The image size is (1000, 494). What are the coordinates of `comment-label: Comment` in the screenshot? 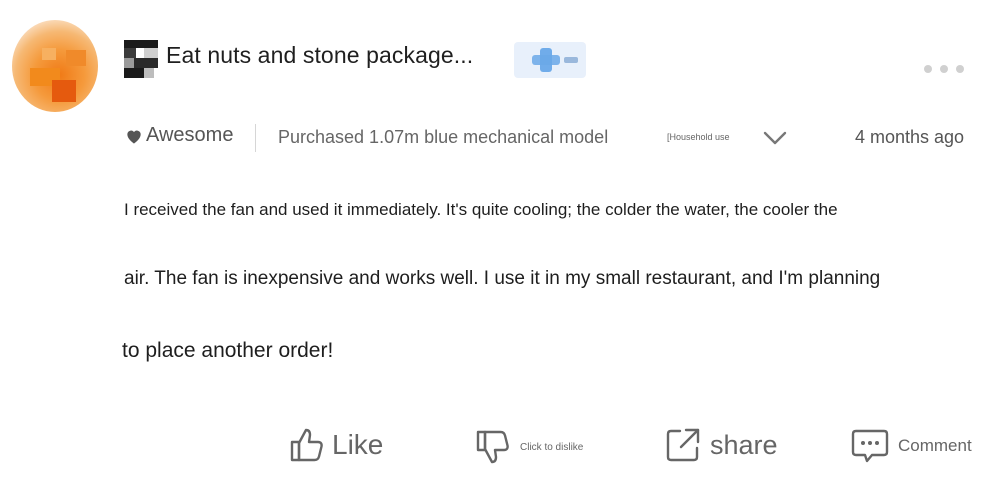 It's located at (935, 445).